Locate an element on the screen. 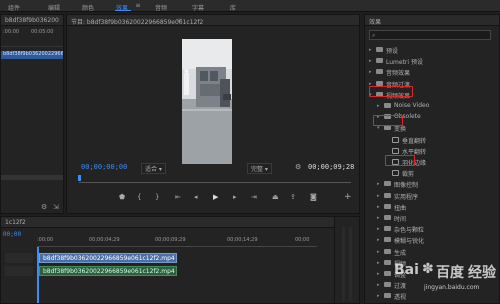 Image resolution: width=500 pixels, height=304 pixels. step-forward-icon: ▸ is located at coordinates (235, 197).